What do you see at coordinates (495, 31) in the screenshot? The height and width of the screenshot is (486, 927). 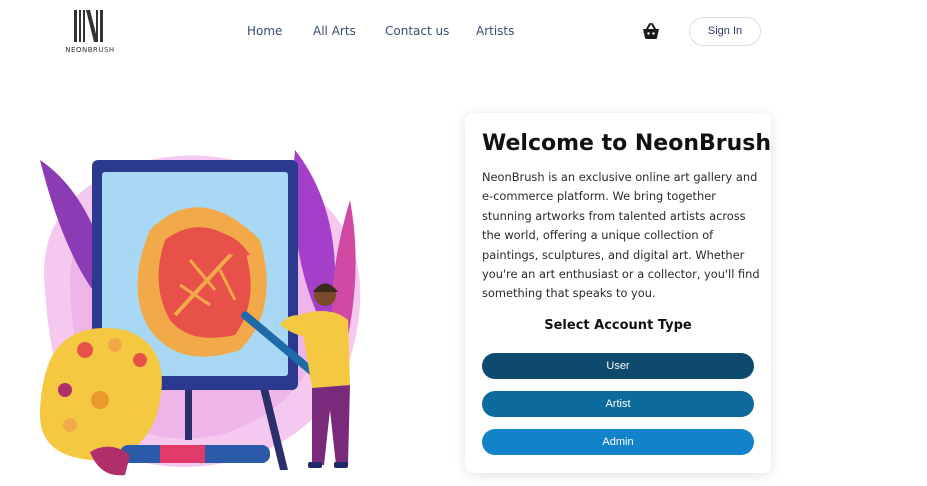 I see `nav-artists-link: Artists` at bounding box center [495, 31].